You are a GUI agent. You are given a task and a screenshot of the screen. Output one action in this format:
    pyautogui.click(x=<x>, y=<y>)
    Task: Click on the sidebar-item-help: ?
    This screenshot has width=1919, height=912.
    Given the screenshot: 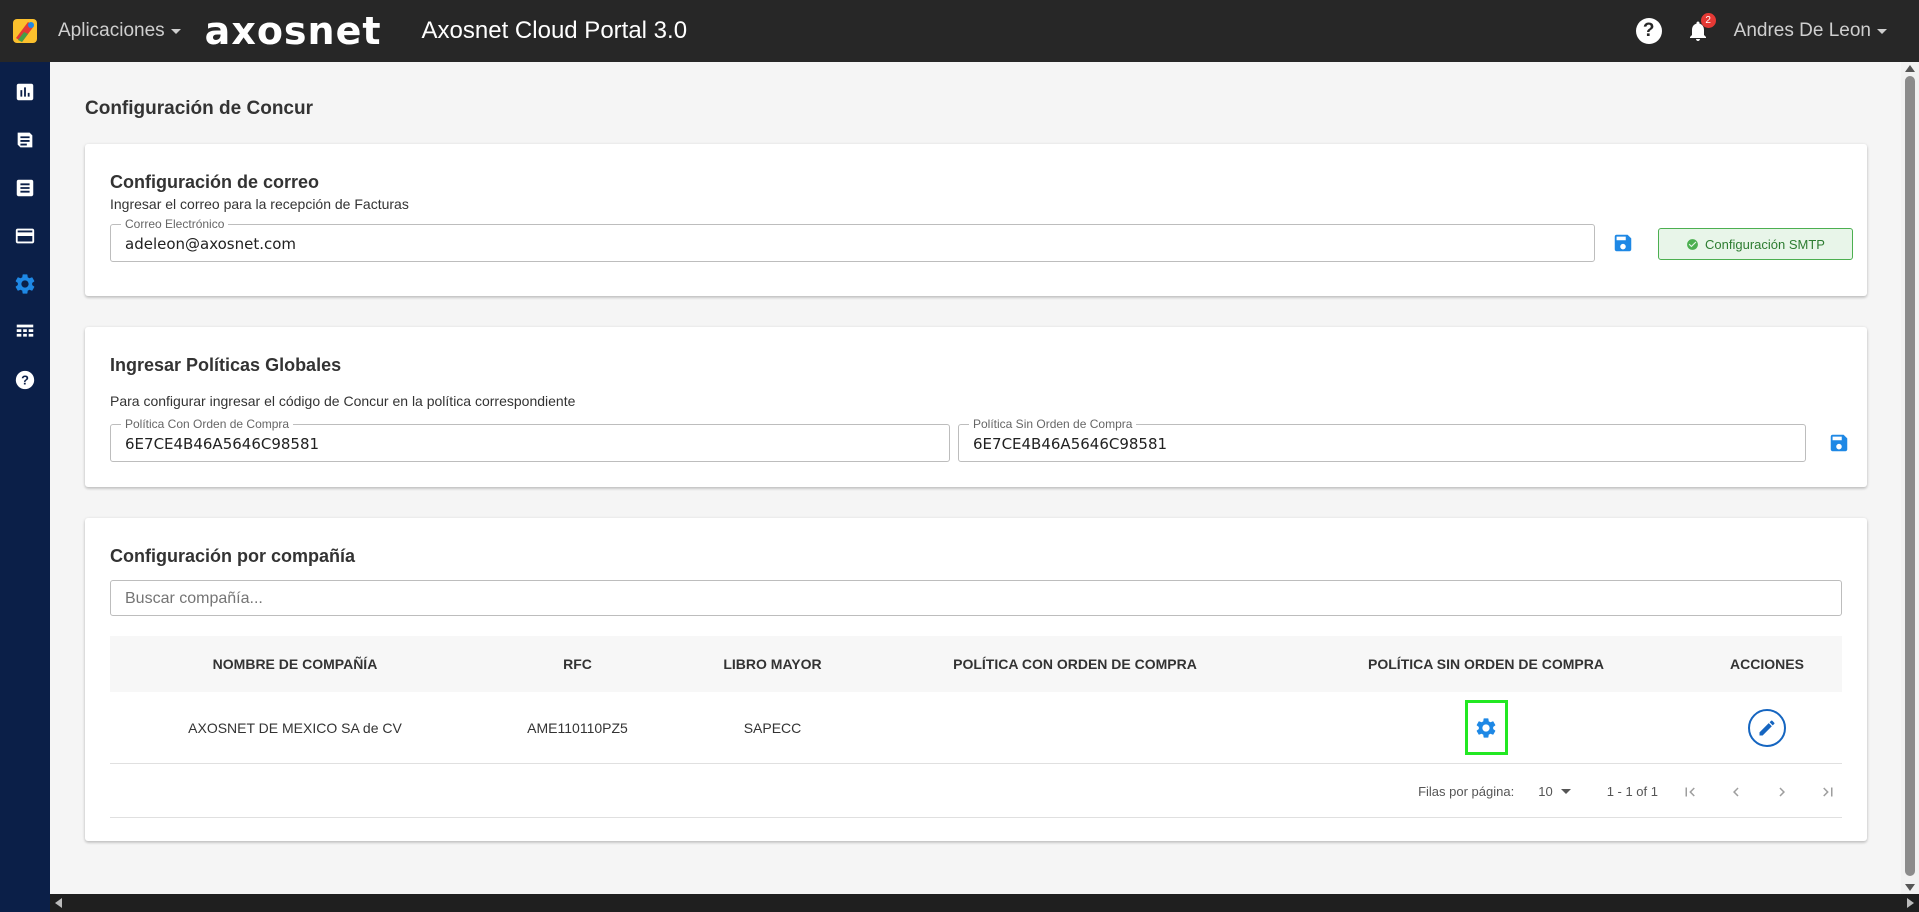 What is the action you would take?
    pyautogui.click(x=25, y=380)
    